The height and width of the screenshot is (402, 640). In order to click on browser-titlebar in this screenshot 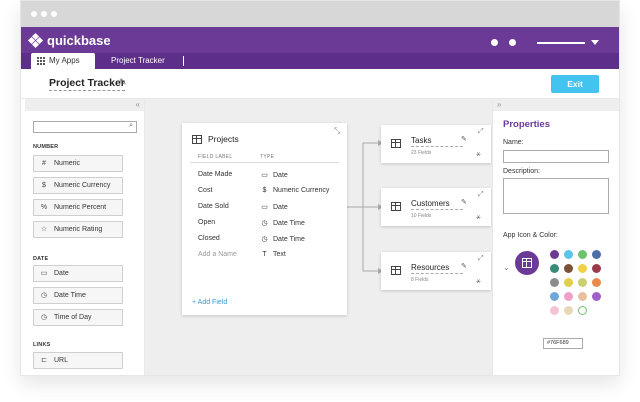, I will do `click(320, 14)`.